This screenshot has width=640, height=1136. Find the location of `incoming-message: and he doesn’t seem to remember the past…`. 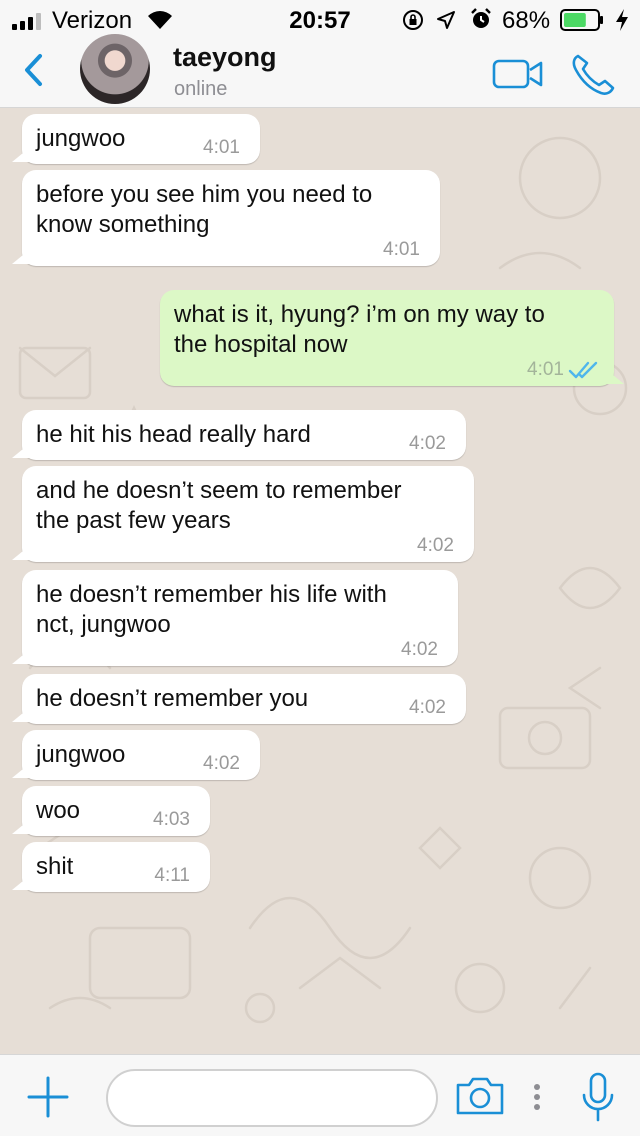

incoming-message: and he doesn’t seem to remember the past… is located at coordinates (248, 514).